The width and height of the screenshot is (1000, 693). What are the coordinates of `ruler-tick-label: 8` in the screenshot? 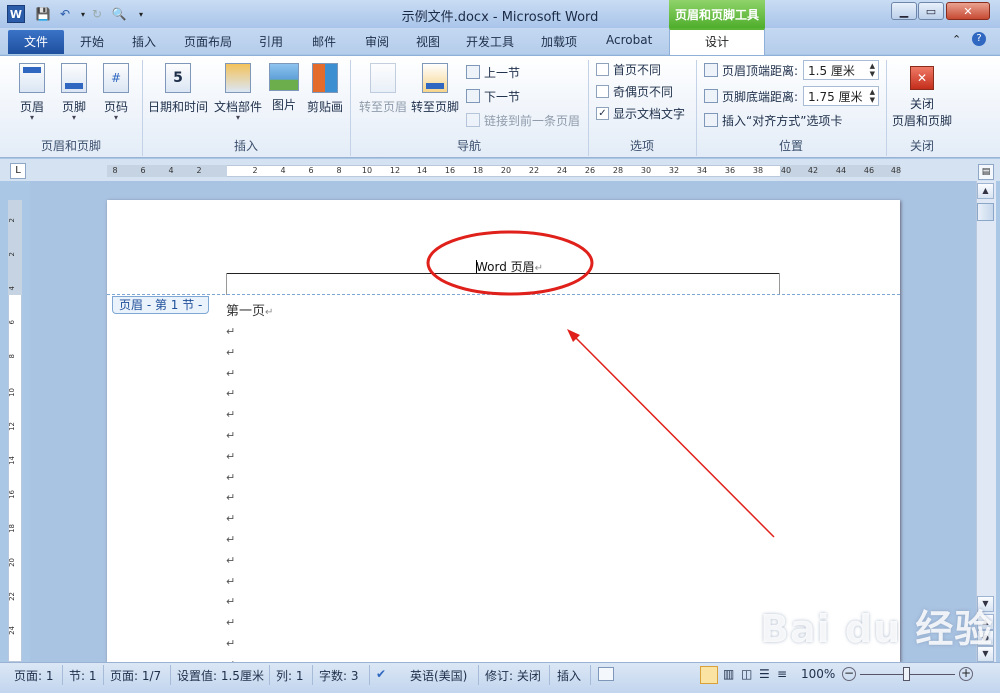 It's located at (339, 170).